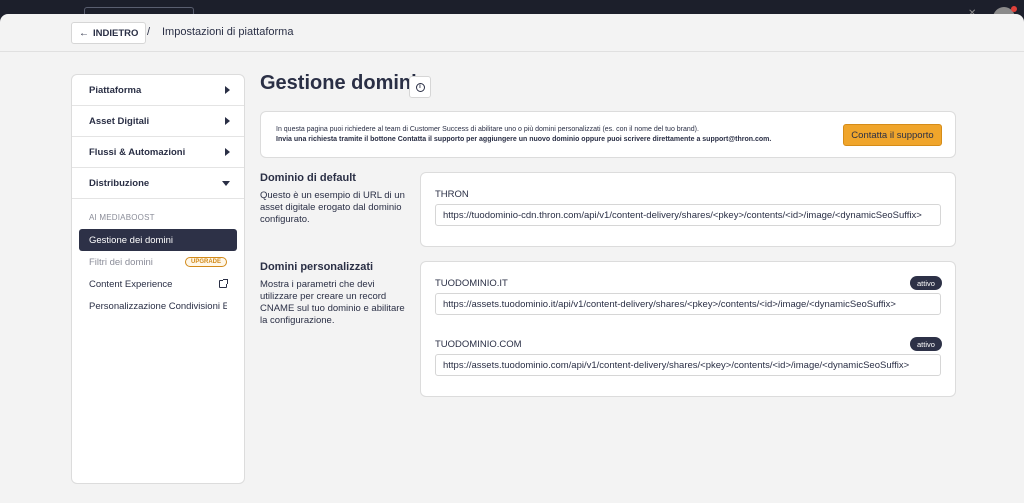 The image size is (1024, 503). Describe the element at coordinates (892, 135) in the screenshot. I see `contact-support-button: Contatta il supporto` at that location.